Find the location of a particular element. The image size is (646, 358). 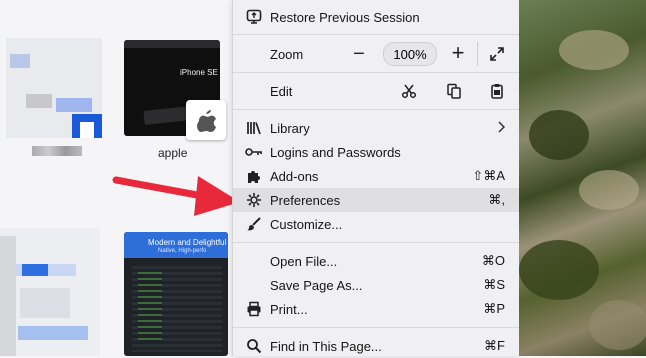

addons-shortcut: ⇧⌘A is located at coordinates (488, 175).